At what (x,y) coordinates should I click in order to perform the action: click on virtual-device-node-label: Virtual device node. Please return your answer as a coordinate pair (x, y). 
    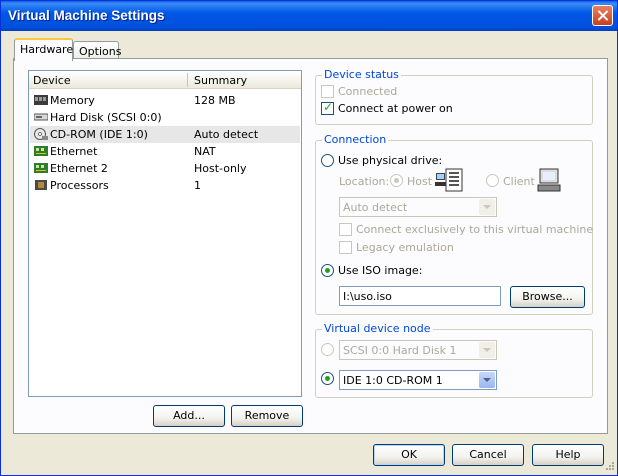
    Looking at the image, I should click on (377, 328).